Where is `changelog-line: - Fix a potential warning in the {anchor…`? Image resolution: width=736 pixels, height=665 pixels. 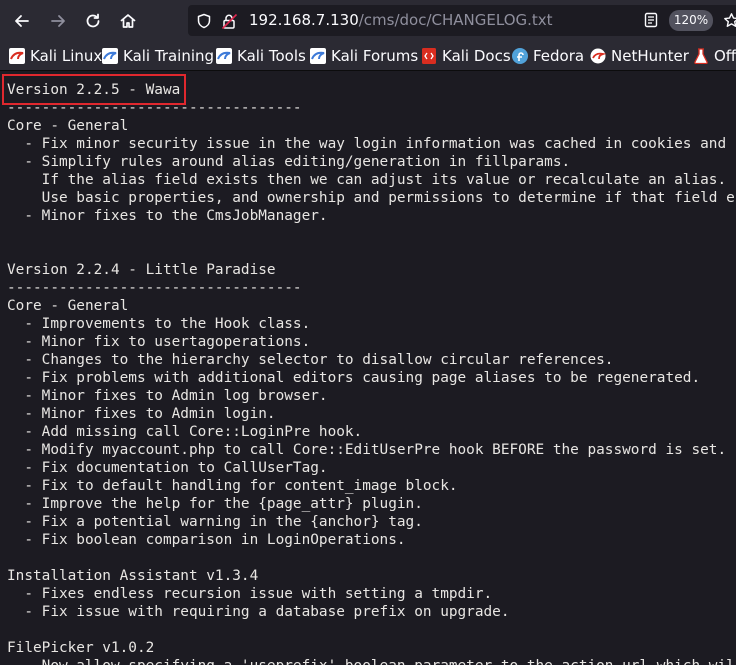 changelog-line: - Fix a potential warning in the {anchor… is located at coordinates (215, 522).